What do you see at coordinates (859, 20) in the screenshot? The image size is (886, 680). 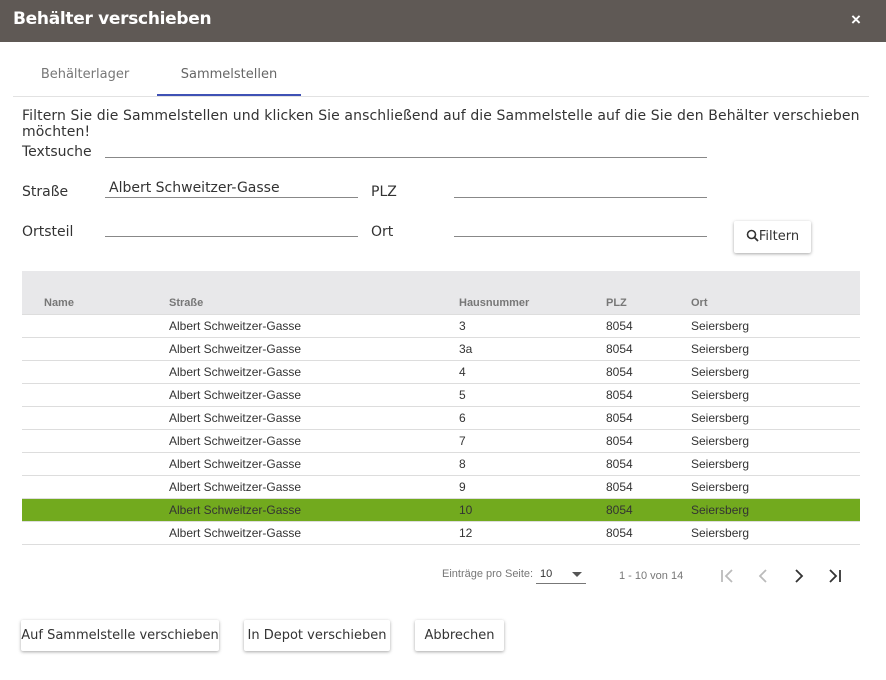 I see `close-icon: ×` at bounding box center [859, 20].